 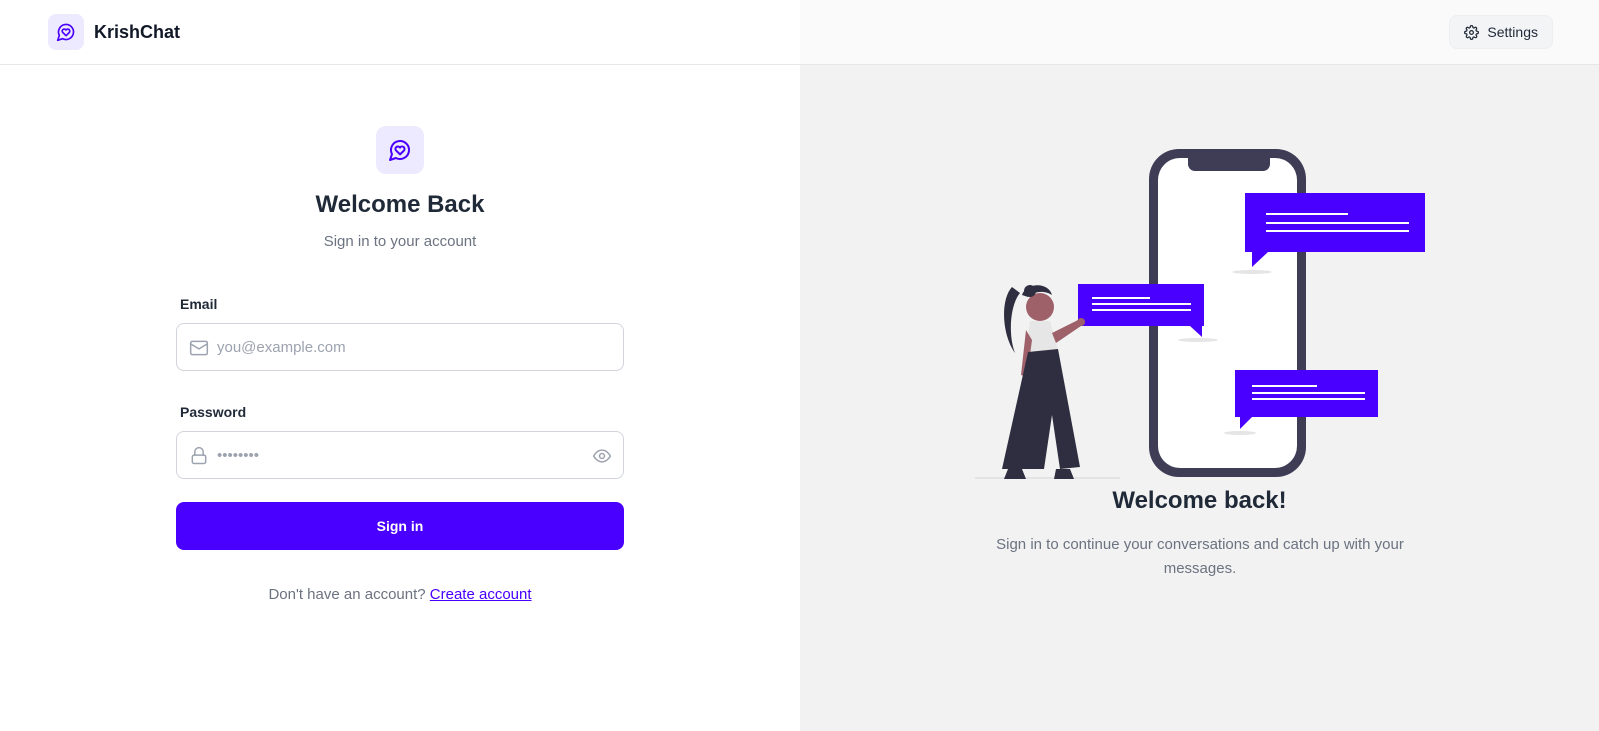 I want to click on welcome-title: Welcome back!, so click(x=1199, y=500).